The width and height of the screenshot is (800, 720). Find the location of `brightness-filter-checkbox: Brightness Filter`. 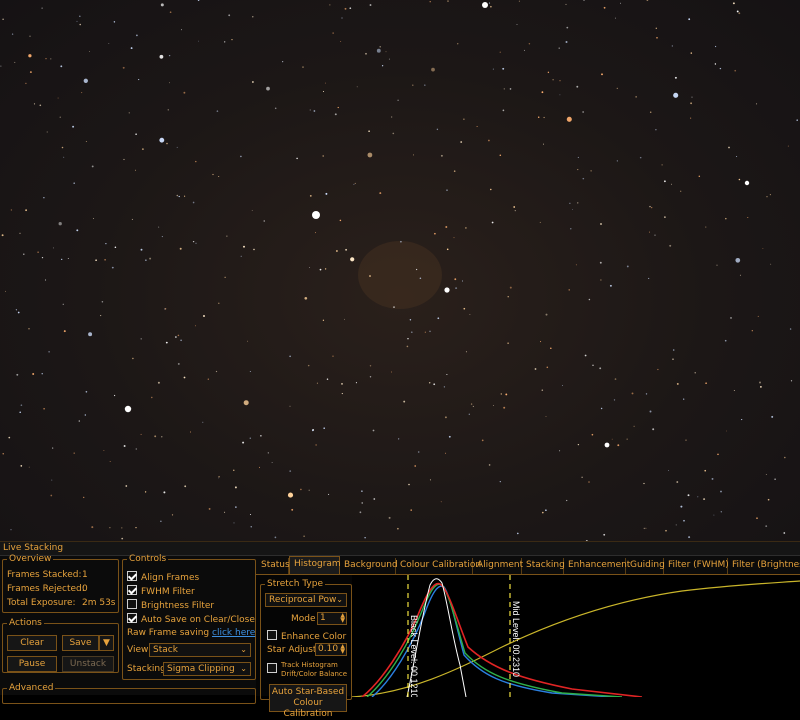

brightness-filter-checkbox: Brightness Filter is located at coordinates (170, 605).